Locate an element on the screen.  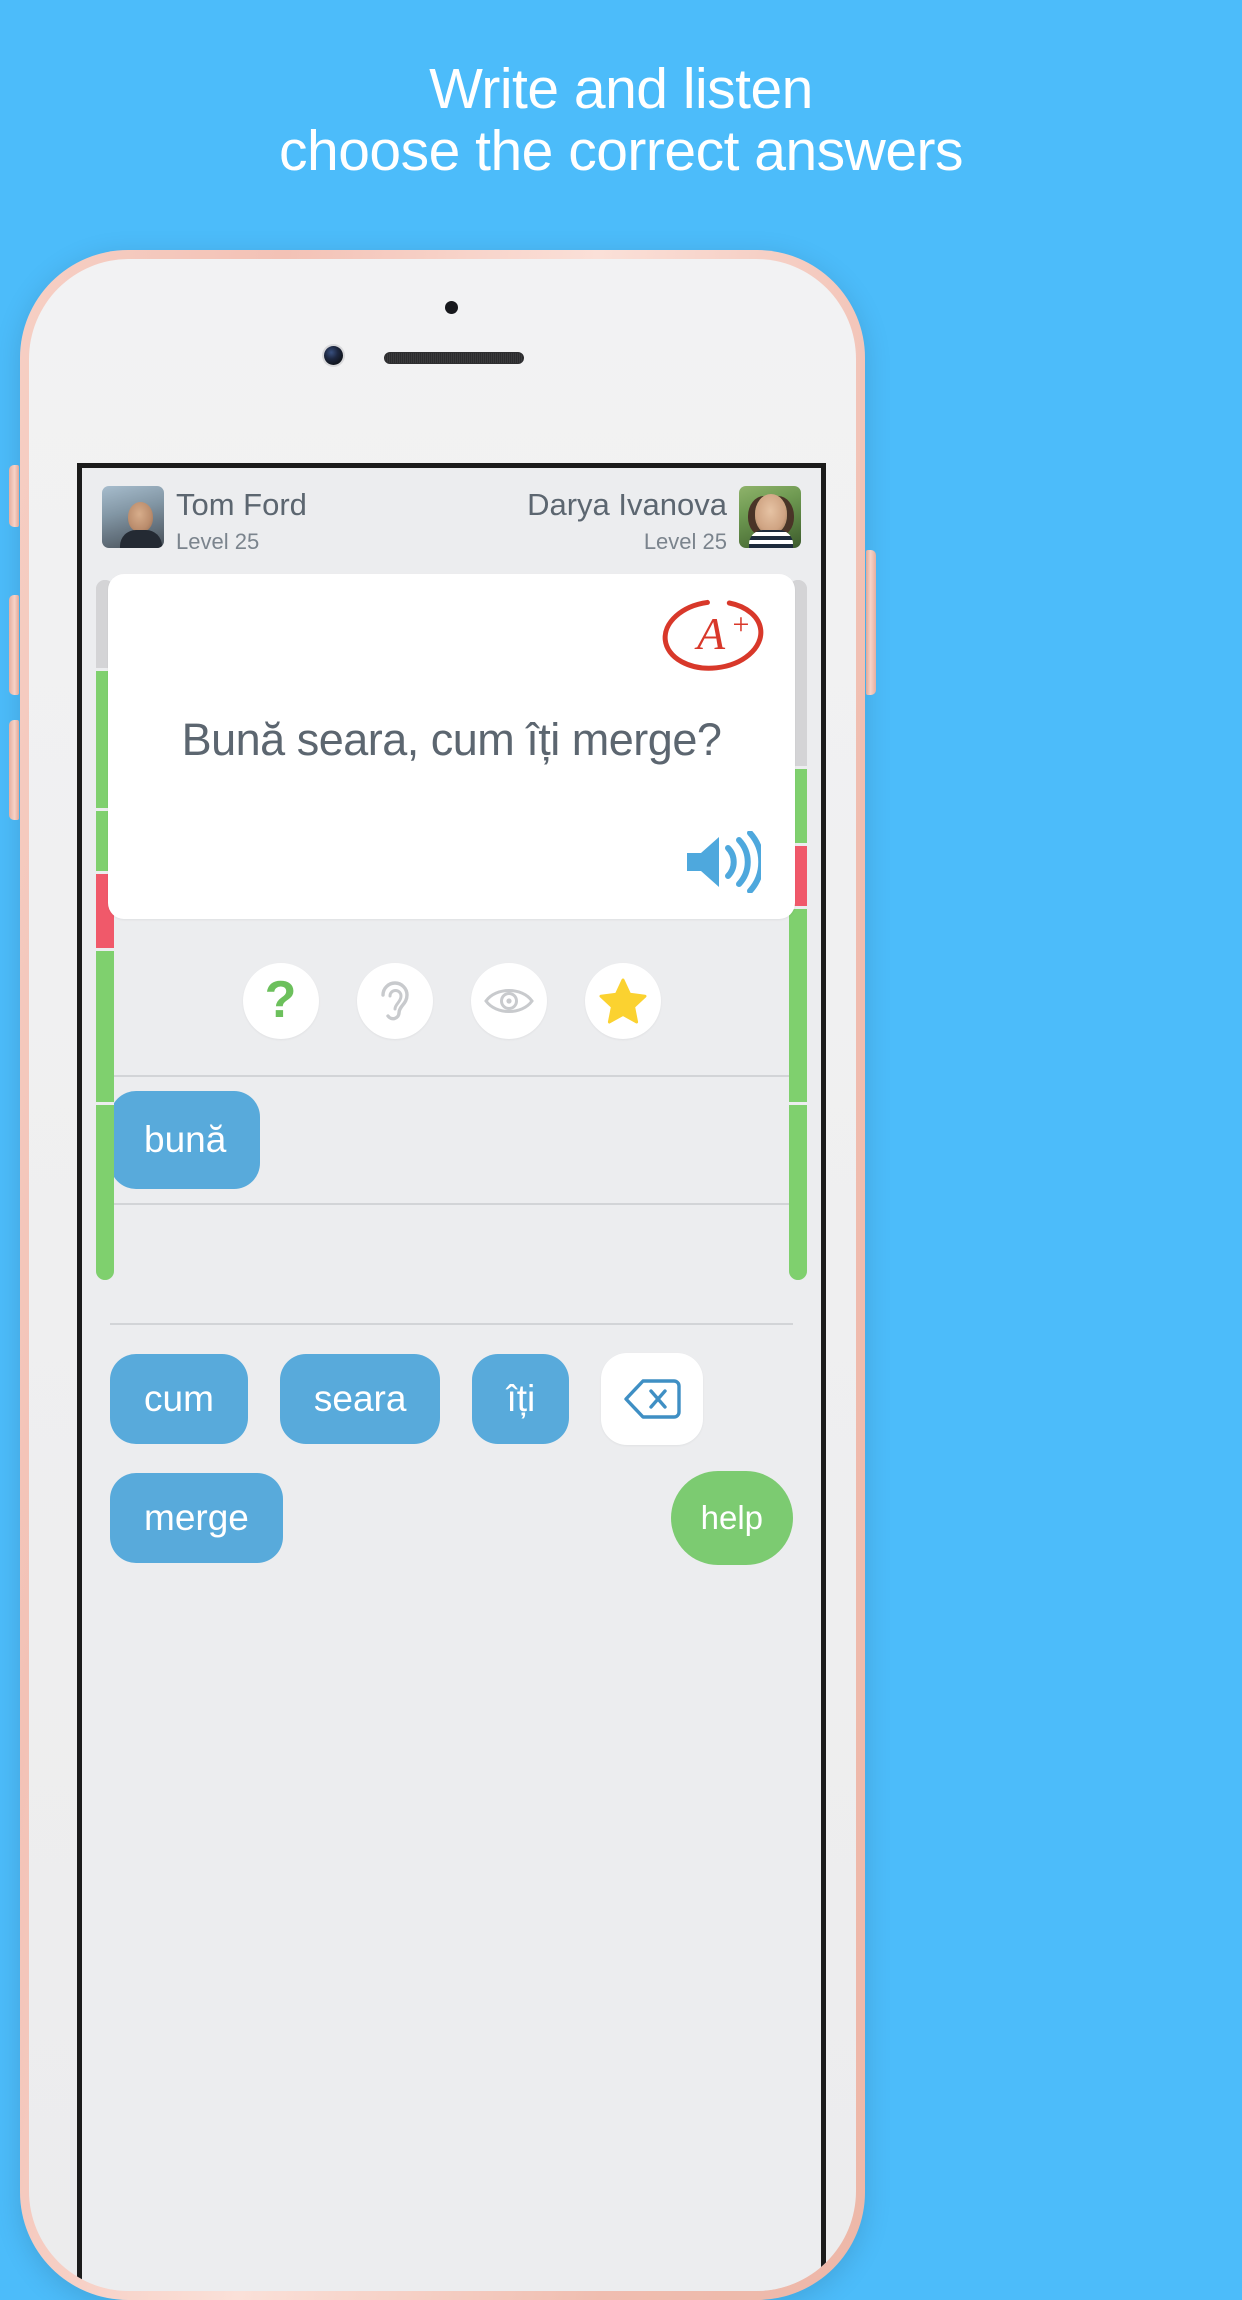
volume-down-button is located at coordinates (14, 770).